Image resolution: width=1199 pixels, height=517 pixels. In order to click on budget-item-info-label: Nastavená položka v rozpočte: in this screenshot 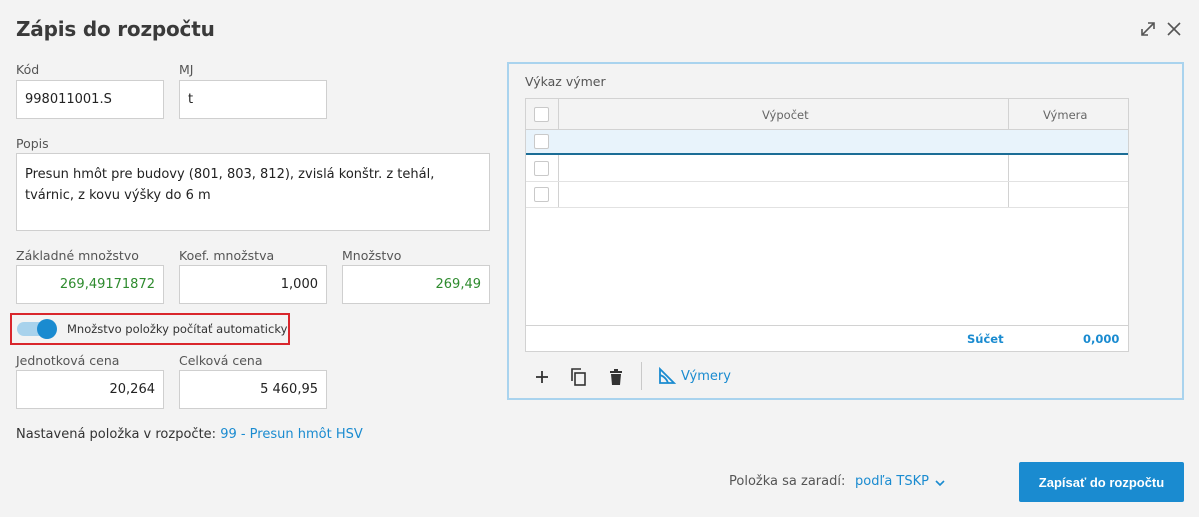, I will do `click(116, 434)`.